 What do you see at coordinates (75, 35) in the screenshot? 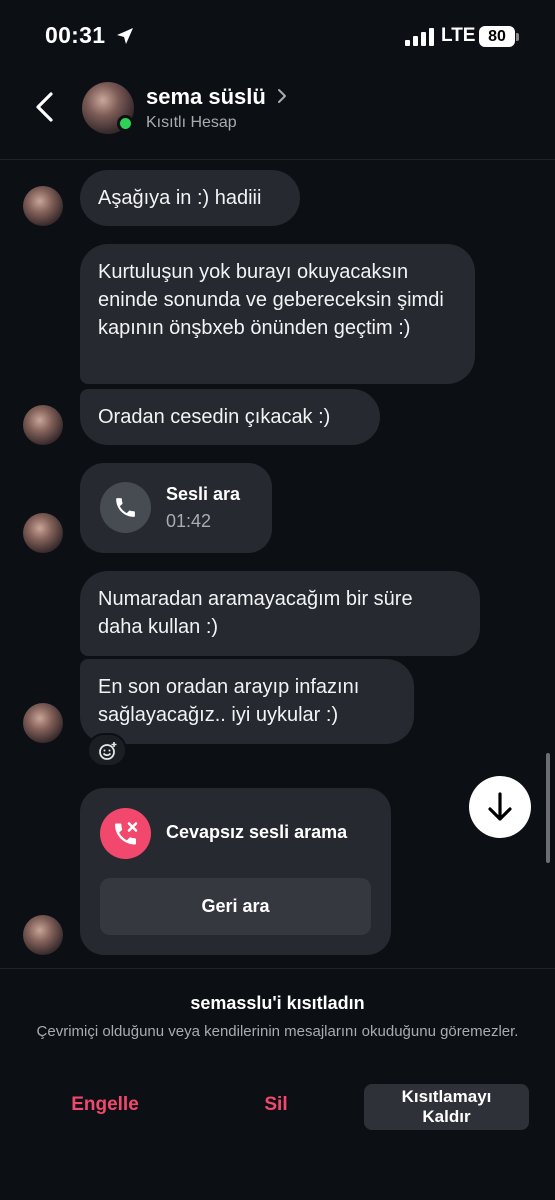
I see `status-time: 00:31` at bounding box center [75, 35].